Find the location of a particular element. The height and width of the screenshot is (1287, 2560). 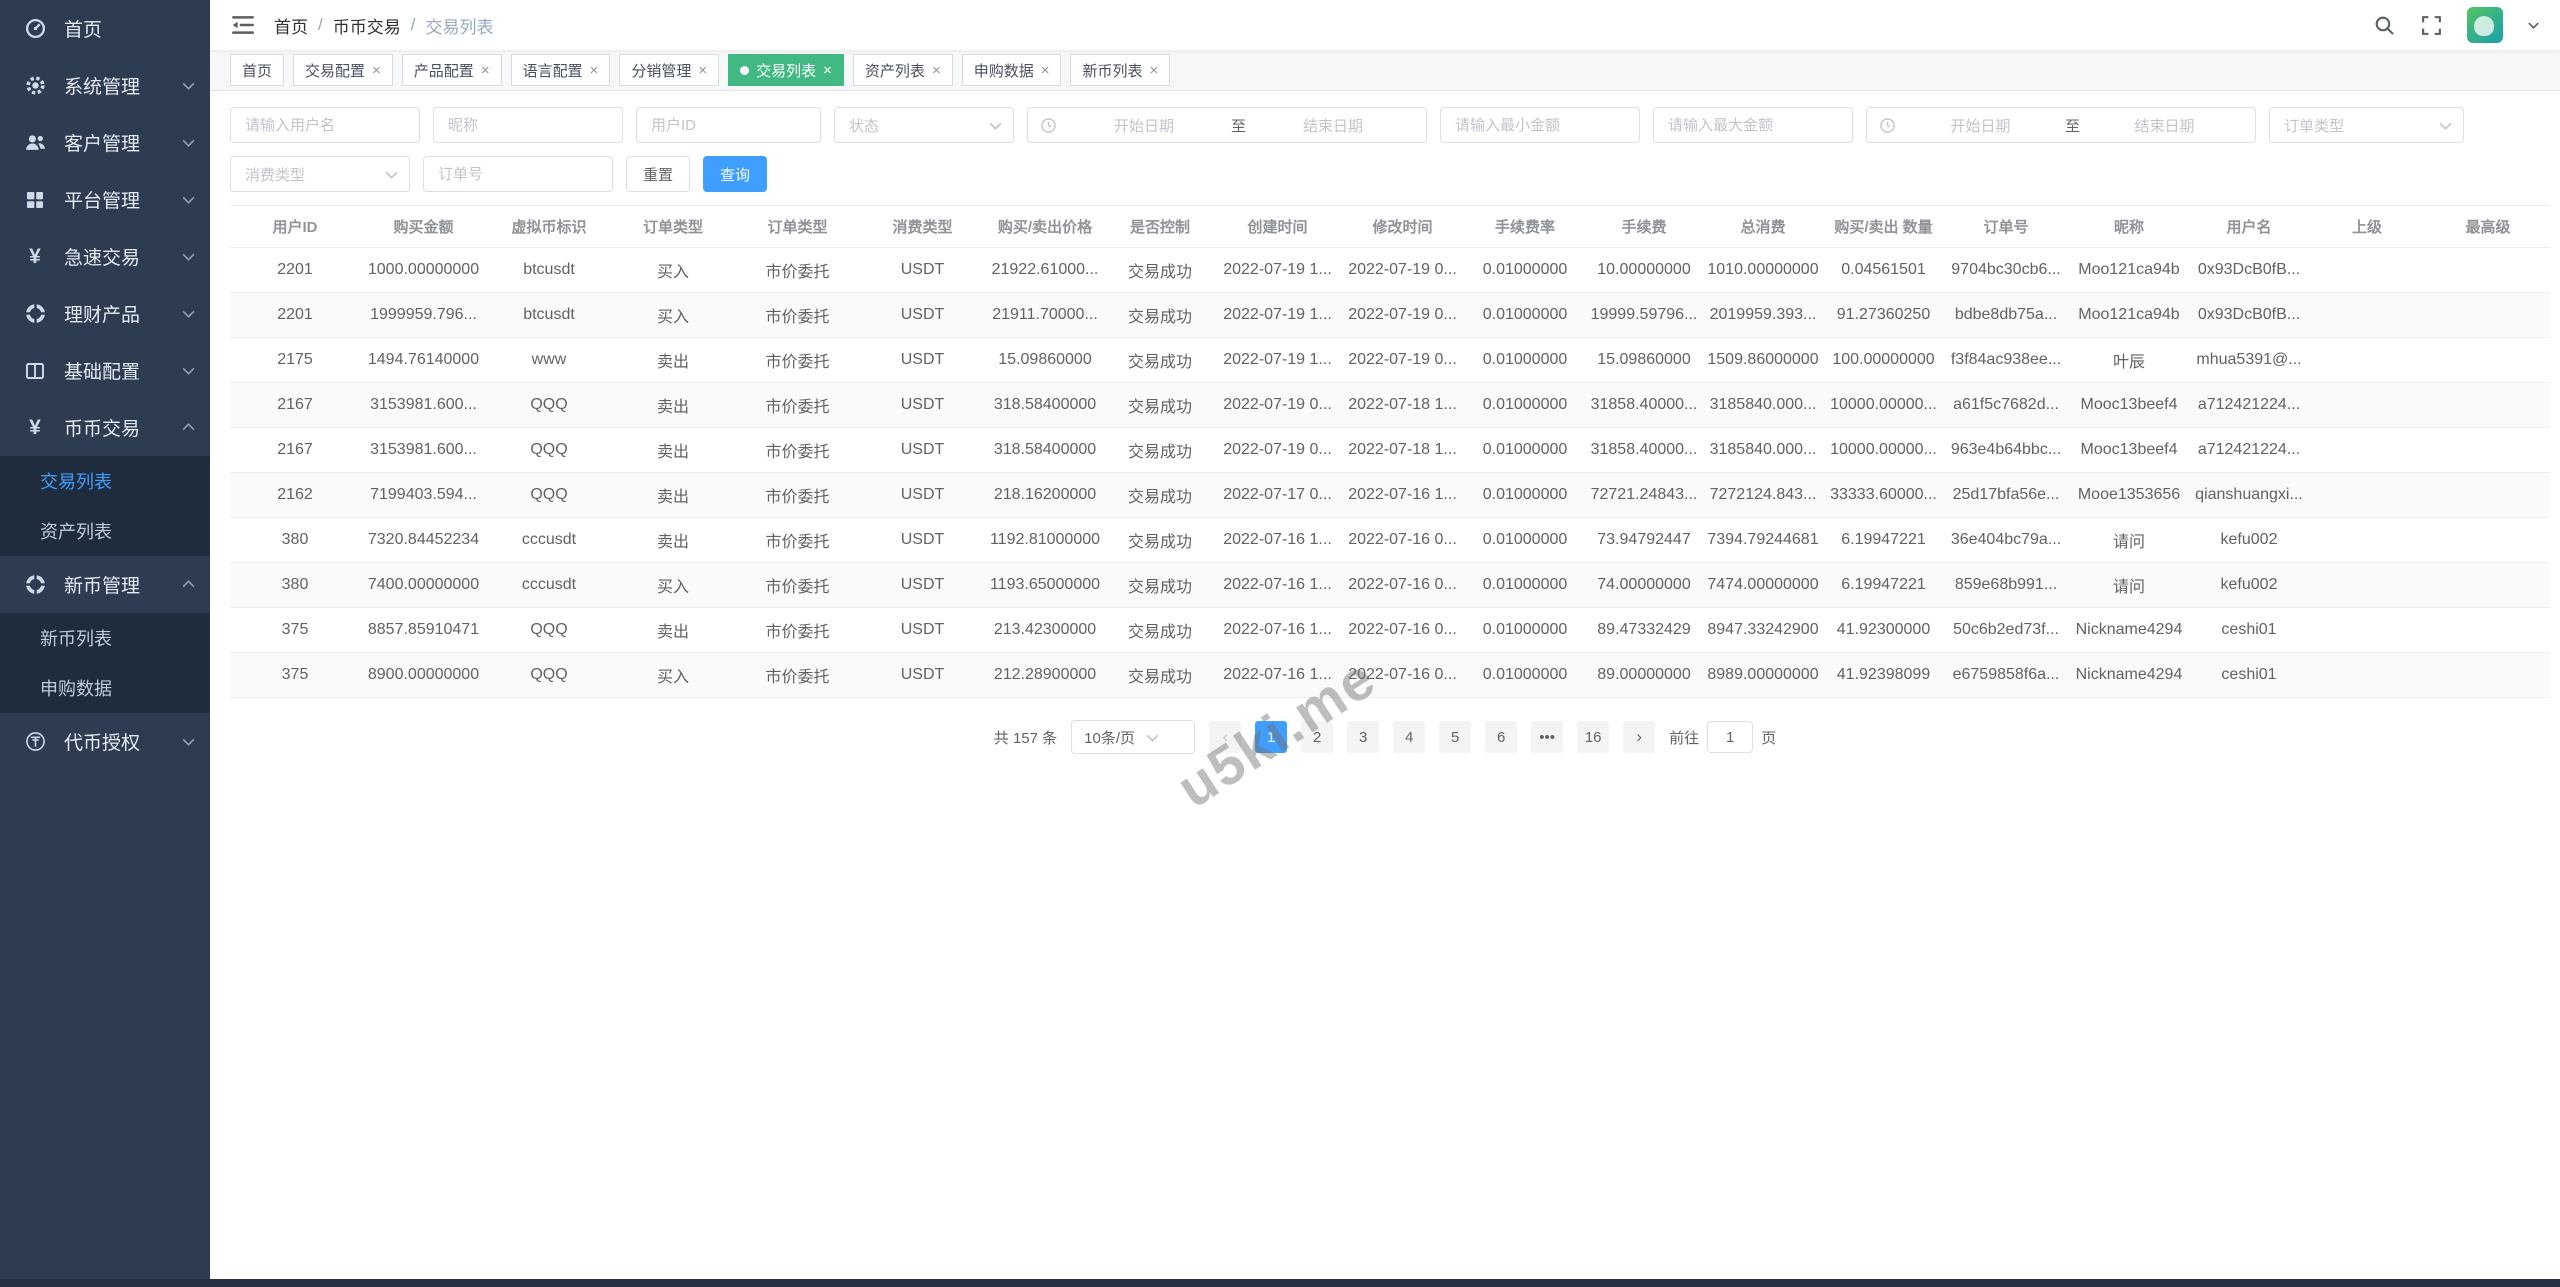

sidebar-item-subscribe-data: 申购数据 is located at coordinates (105, 688).